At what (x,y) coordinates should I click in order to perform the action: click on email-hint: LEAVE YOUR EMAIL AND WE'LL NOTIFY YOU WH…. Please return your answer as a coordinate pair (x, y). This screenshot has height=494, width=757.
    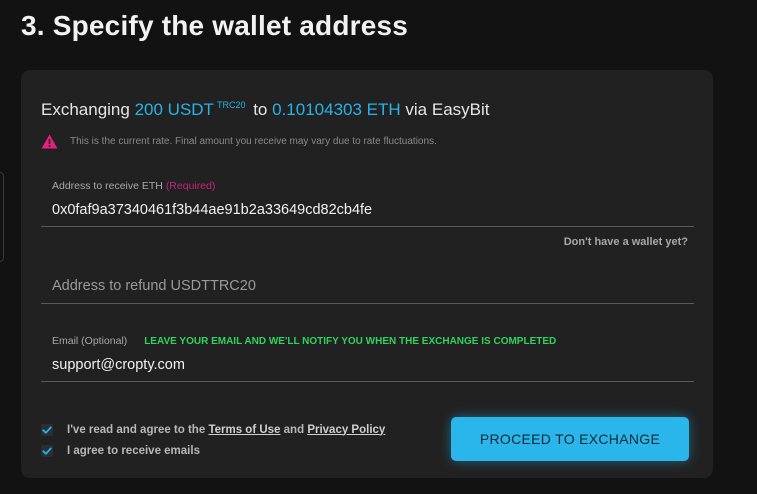
    Looking at the image, I should click on (350, 341).